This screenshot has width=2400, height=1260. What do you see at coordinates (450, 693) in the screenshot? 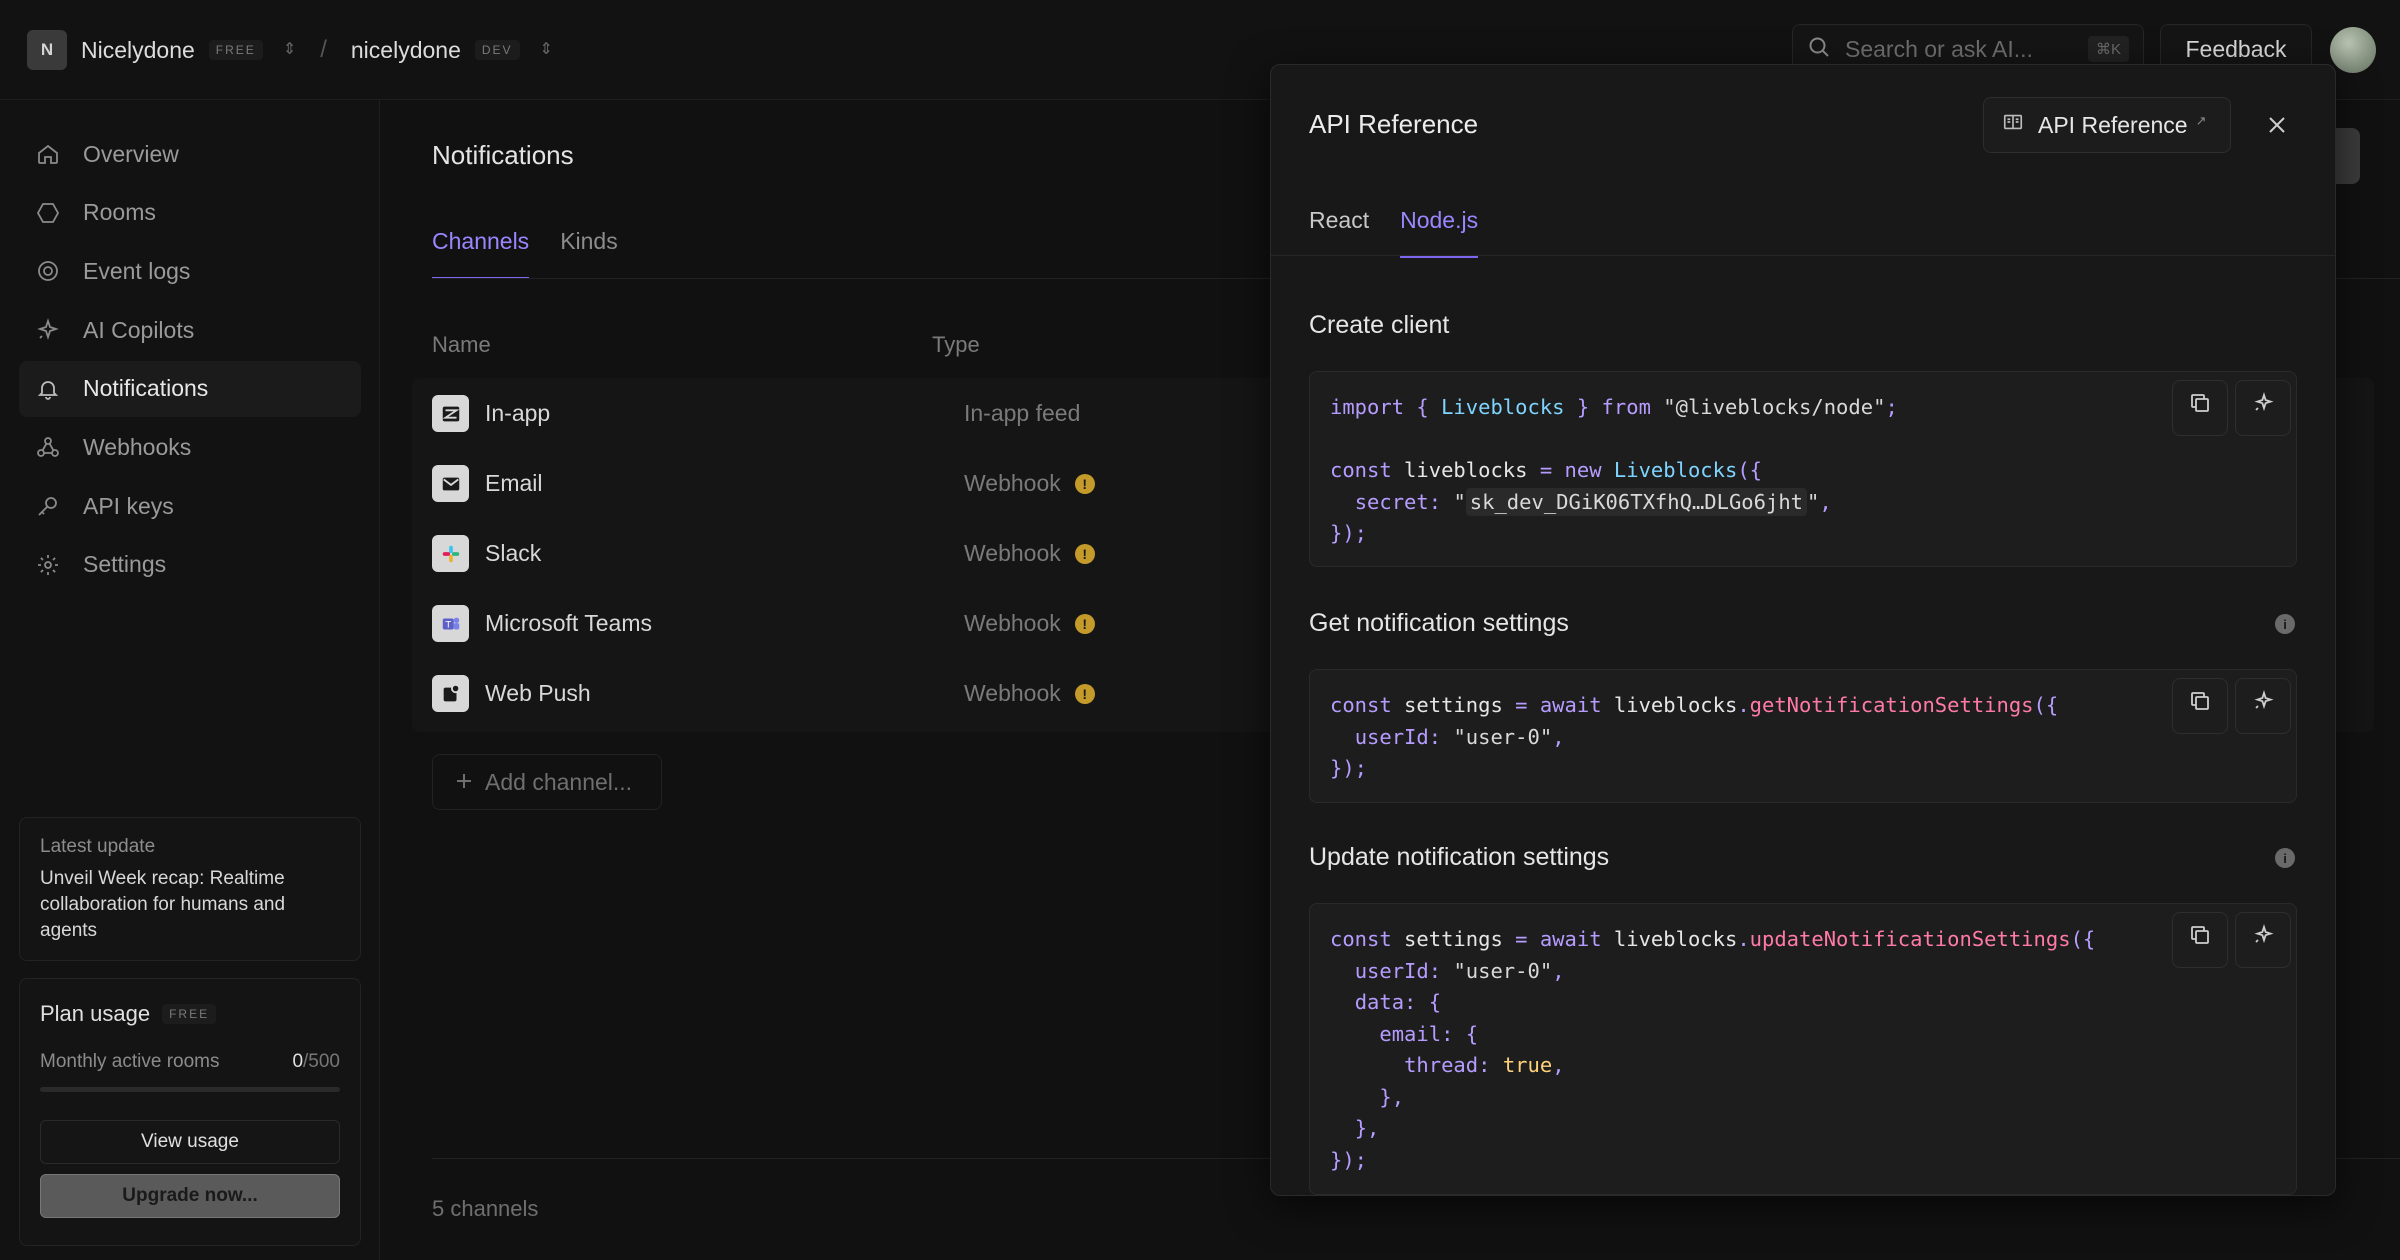
I see `webpush-icon` at bounding box center [450, 693].